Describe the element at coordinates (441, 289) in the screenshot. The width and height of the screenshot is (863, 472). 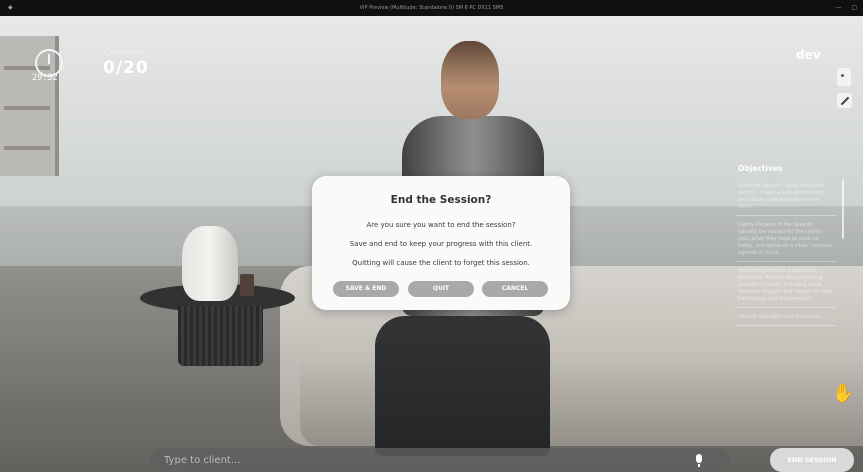
I see `quit-button: QUIT` at that location.